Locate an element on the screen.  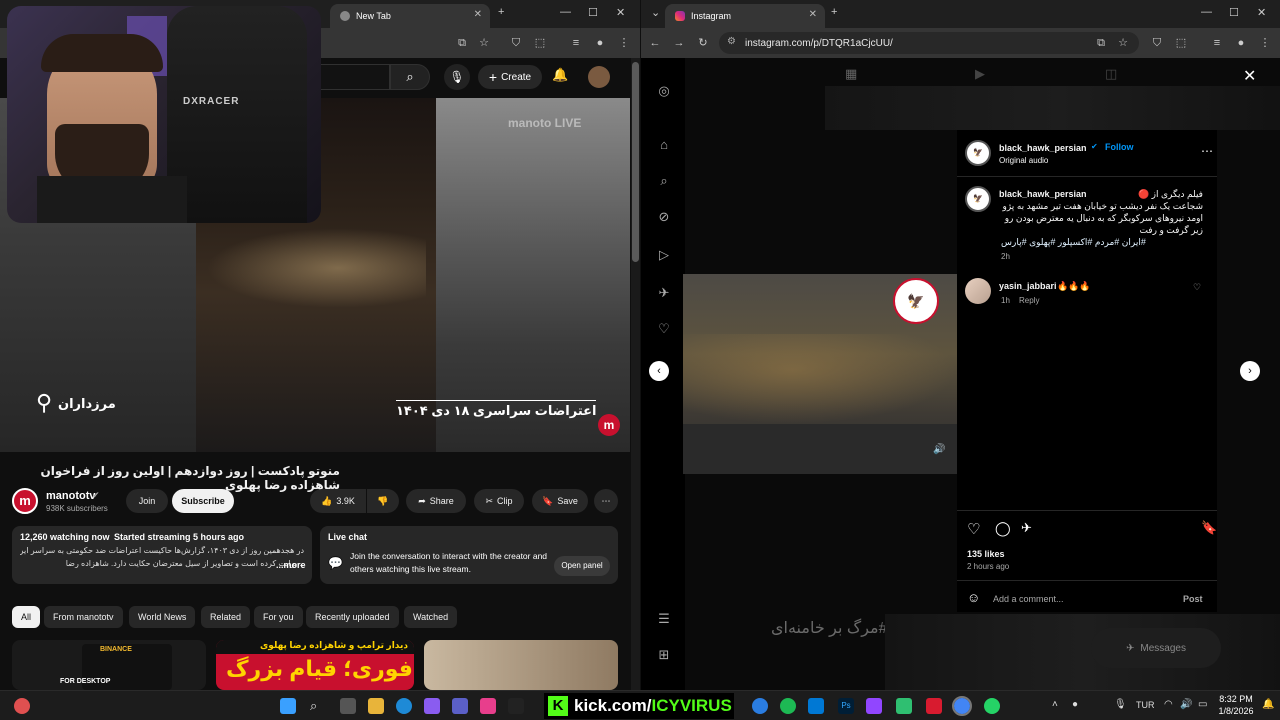
chip-recently-uploaded: Recently uploaded is located at coordinates (352, 617).